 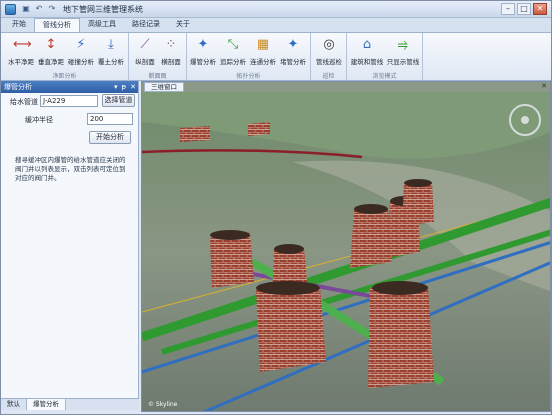 I want to click on soil-cover-button: ⤓ 覆土分析, so click(x=111, y=51).